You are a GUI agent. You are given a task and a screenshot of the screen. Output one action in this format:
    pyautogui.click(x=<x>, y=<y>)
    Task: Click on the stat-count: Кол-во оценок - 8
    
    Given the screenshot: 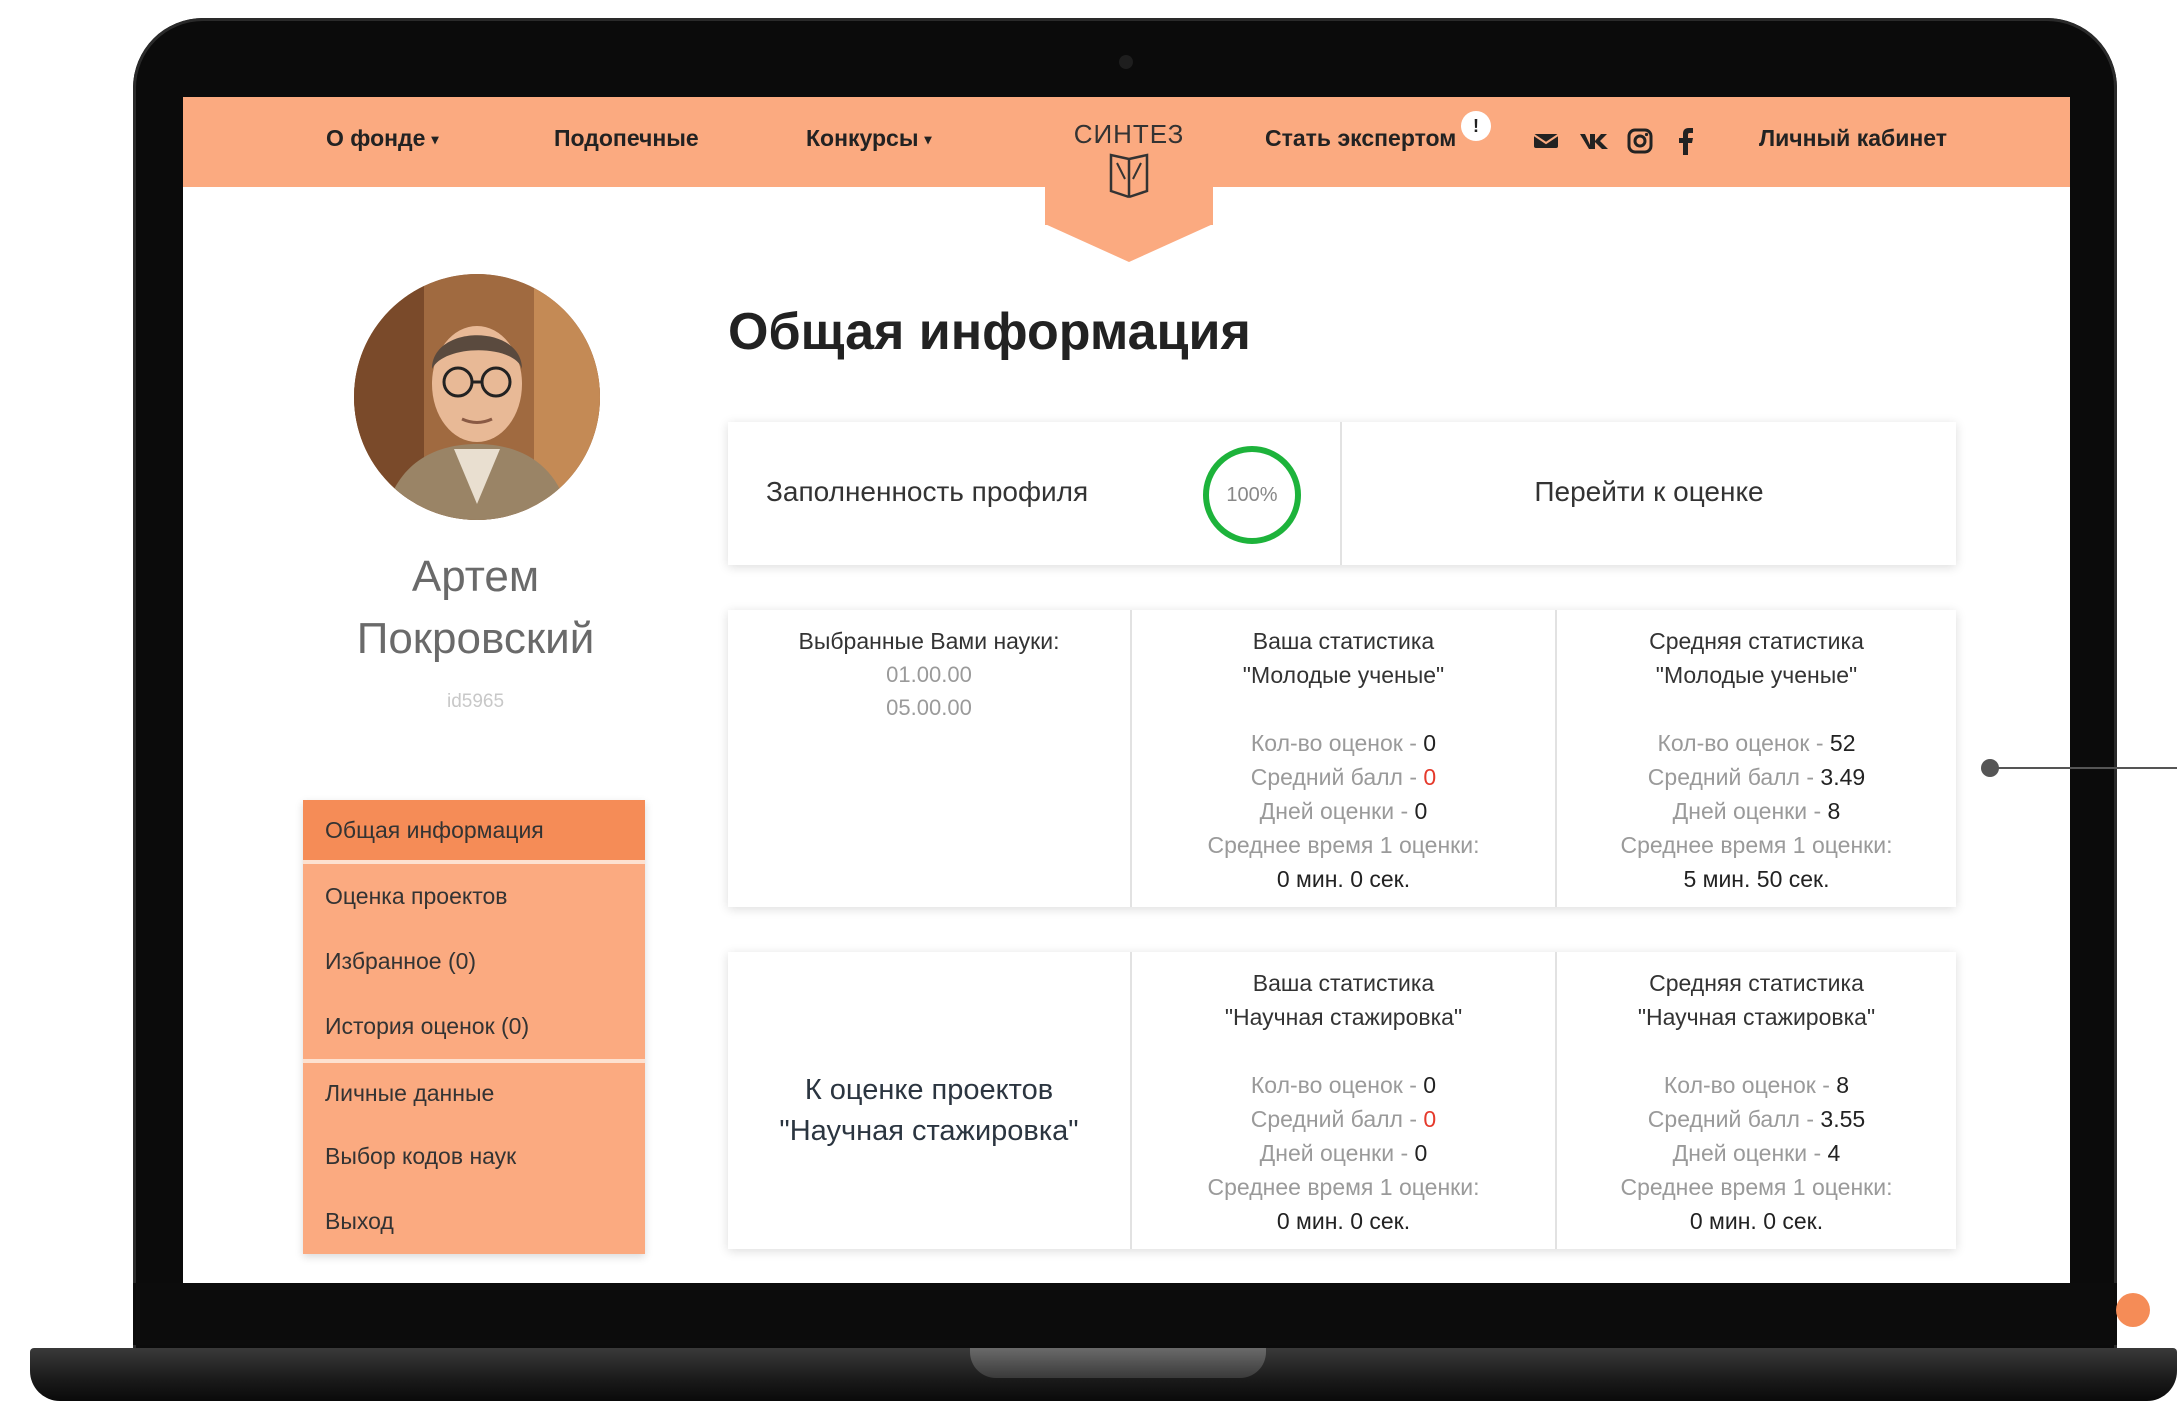 What is the action you would take?
    pyautogui.click(x=1756, y=1085)
    